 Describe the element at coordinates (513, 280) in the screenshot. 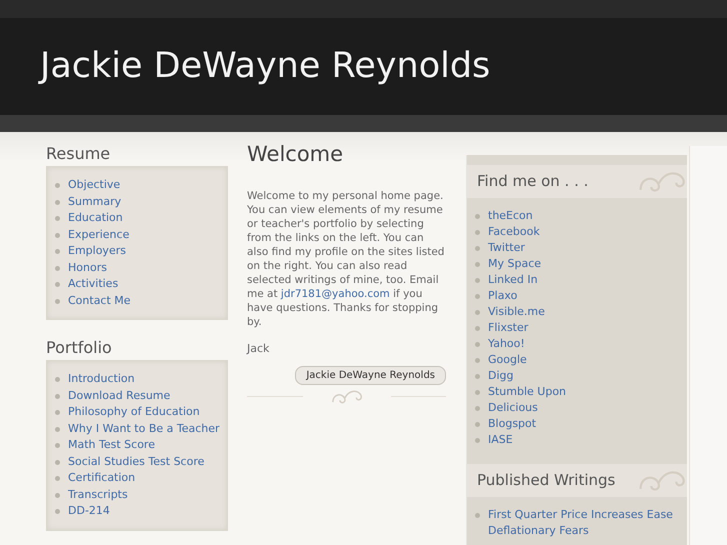

I see `nav-link: Linked In` at that location.